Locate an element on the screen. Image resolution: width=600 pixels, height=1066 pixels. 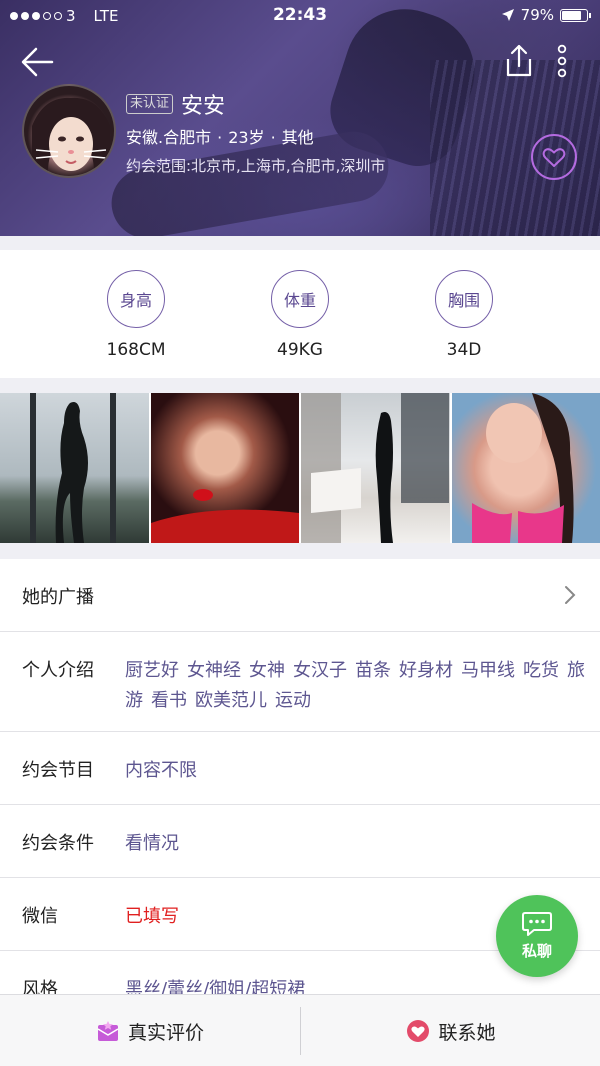
intro-tag: 好身材 is located at coordinates (426, 670).